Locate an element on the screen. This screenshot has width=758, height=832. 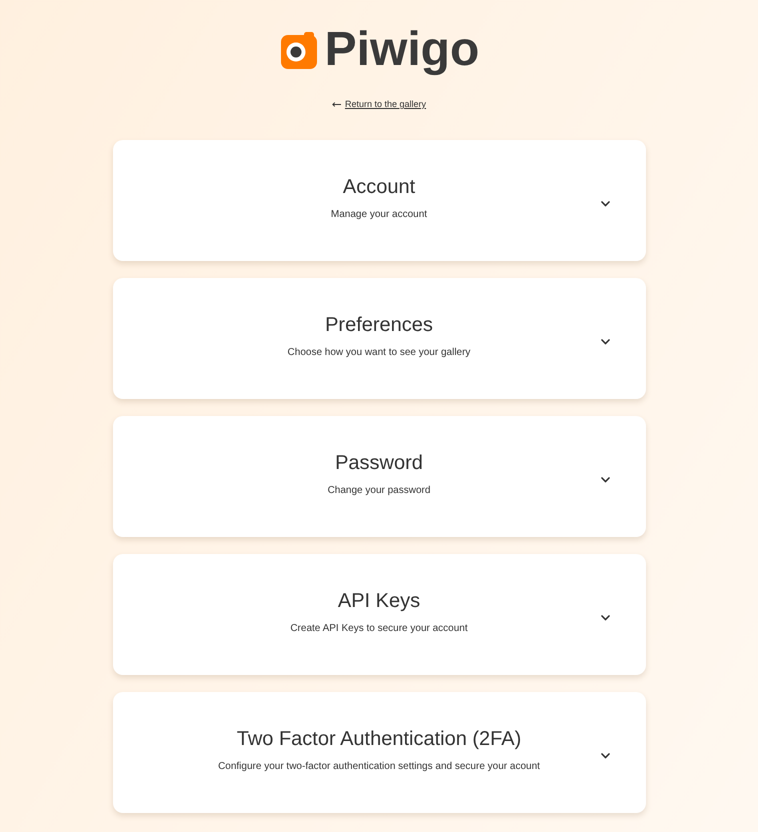
camera-logo-icon is located at coordinates (298, 50).